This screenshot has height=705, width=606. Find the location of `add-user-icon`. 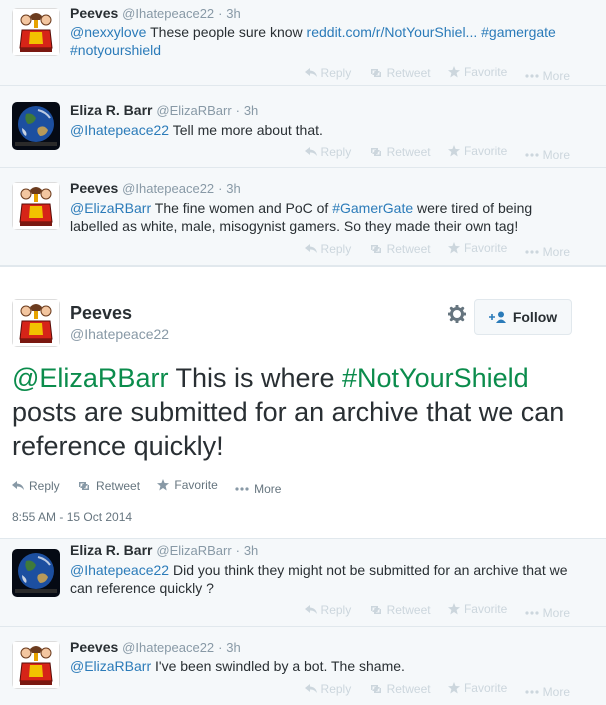

add-user-icon is located at coordinates (497, 317).